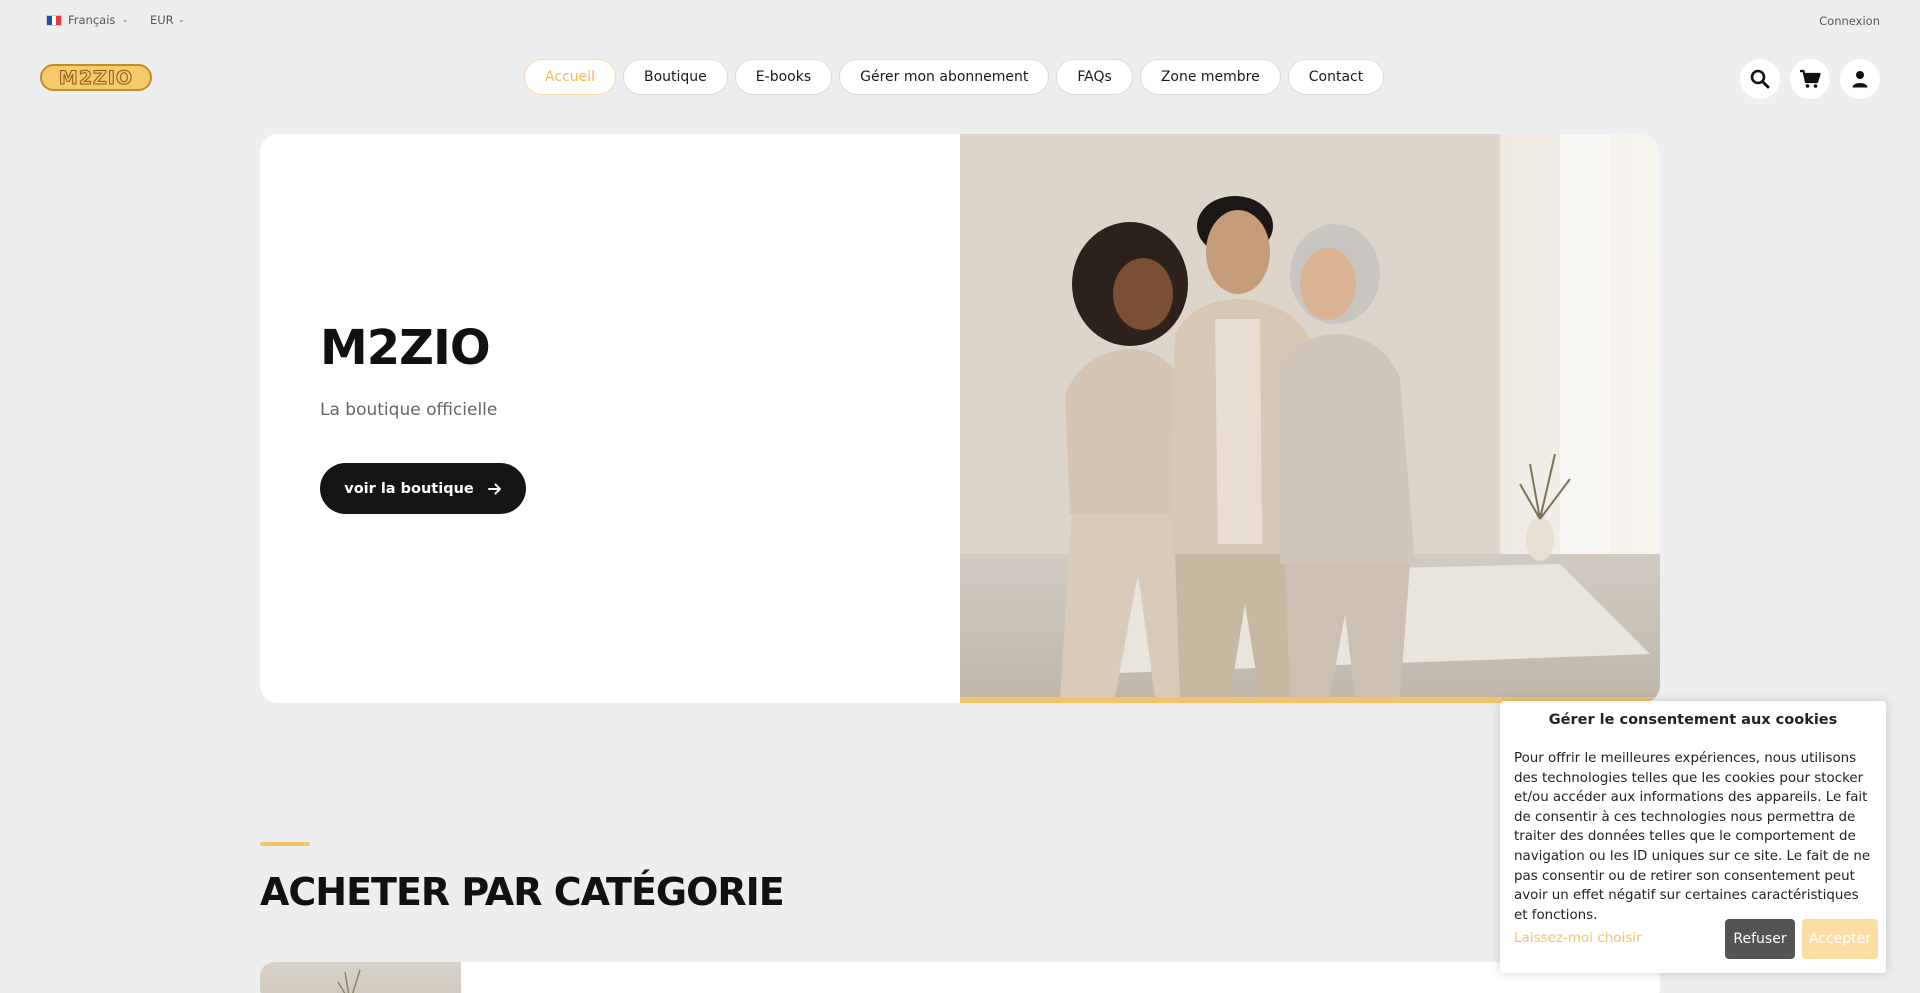 The height and width of the screenshot is (993, 1920). Describe the element at coordinates (285, 844) in the screenshot. I see `section-accent-line` at that location.